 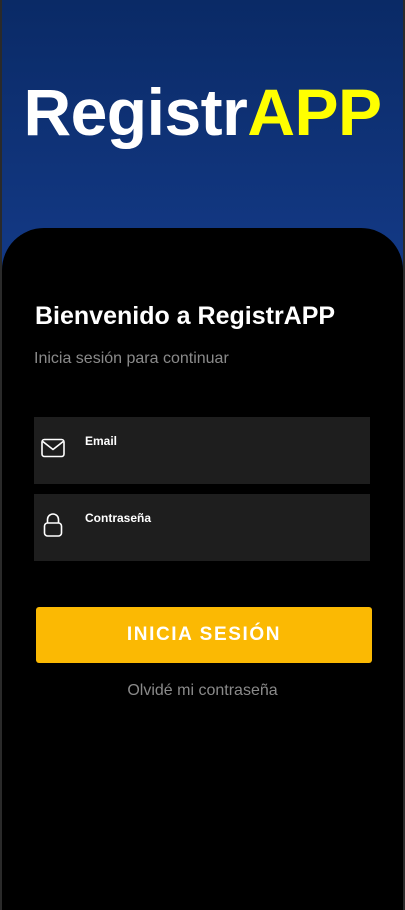 I want to click on email-label: Email, so click(x=101, y=441).